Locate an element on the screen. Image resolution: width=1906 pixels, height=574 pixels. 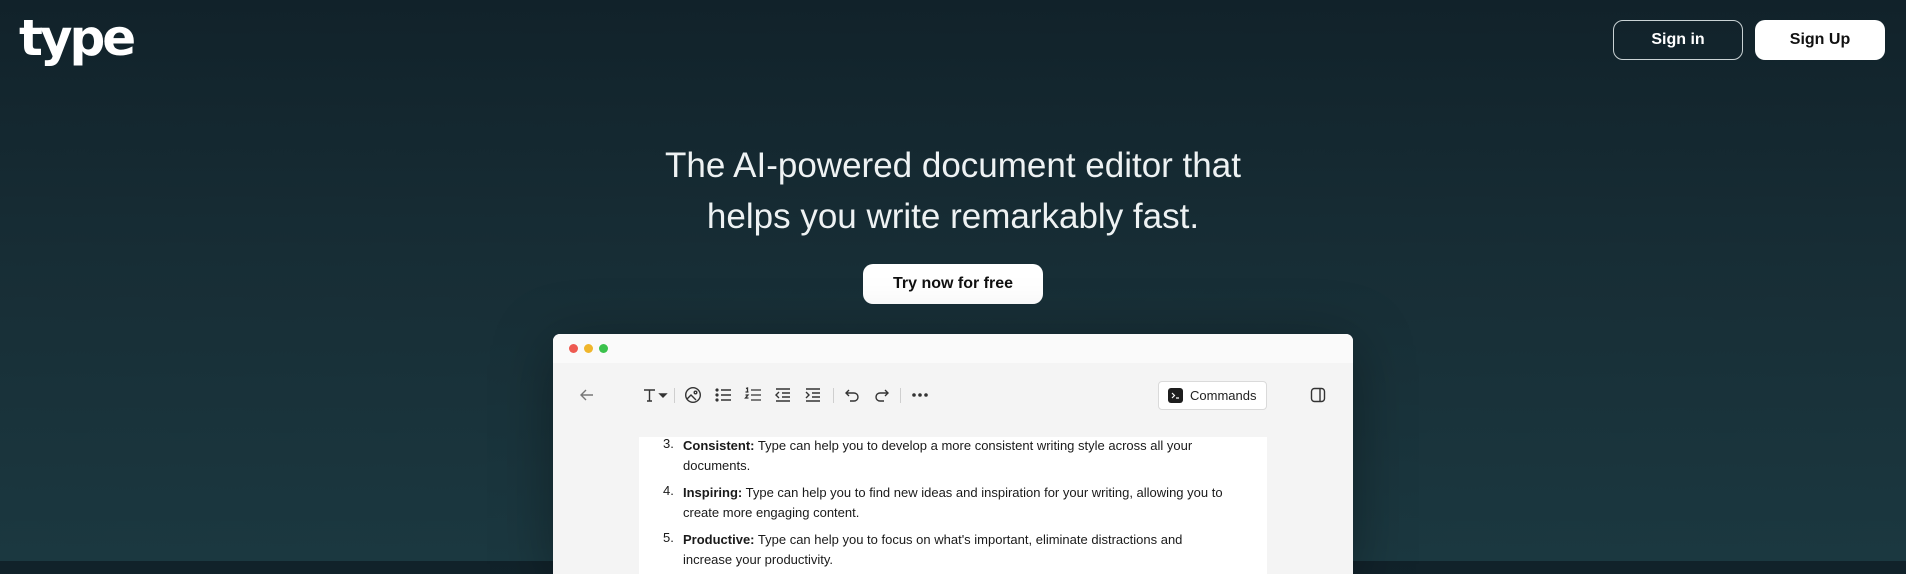
list-item-number: 5. is located at coordinates (668, 537).